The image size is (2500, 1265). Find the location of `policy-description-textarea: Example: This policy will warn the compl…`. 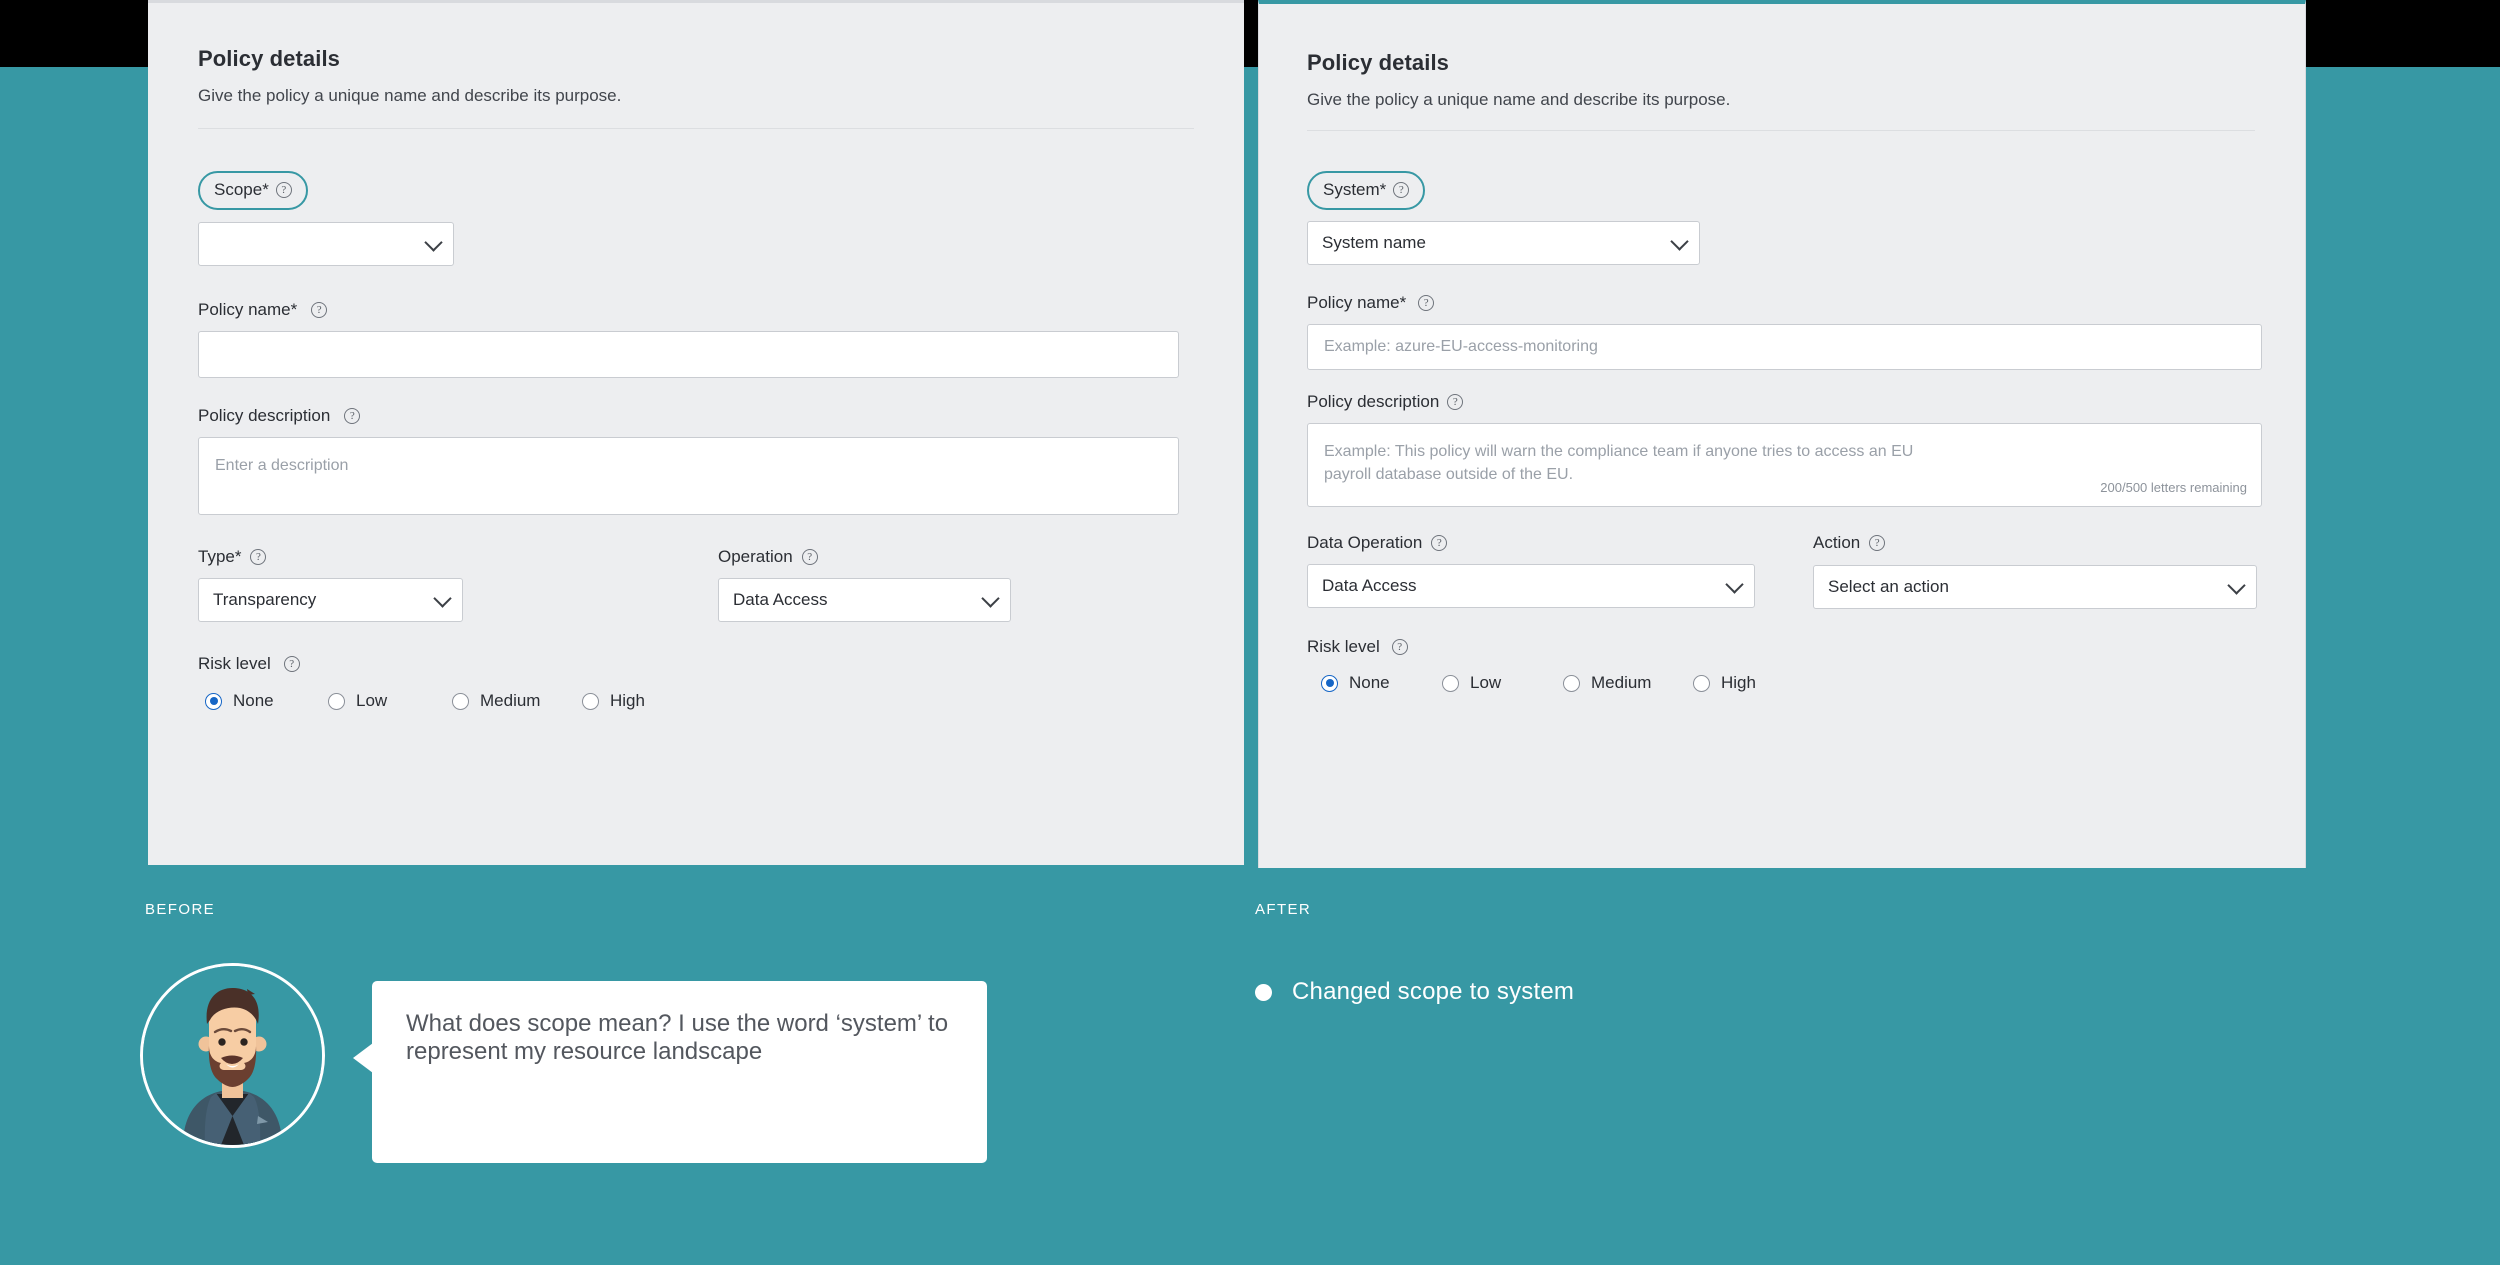

policy-description-textarea: Example: This policy will warn the compl… is located at coordinates (1784, 465).